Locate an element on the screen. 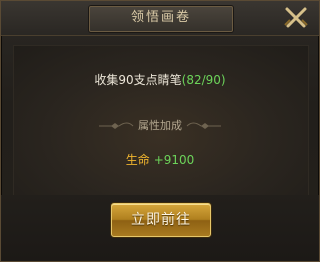 This screenshot has width=320, height=262. attribute-header: 属性加成 is located at coordinates (160, 125).